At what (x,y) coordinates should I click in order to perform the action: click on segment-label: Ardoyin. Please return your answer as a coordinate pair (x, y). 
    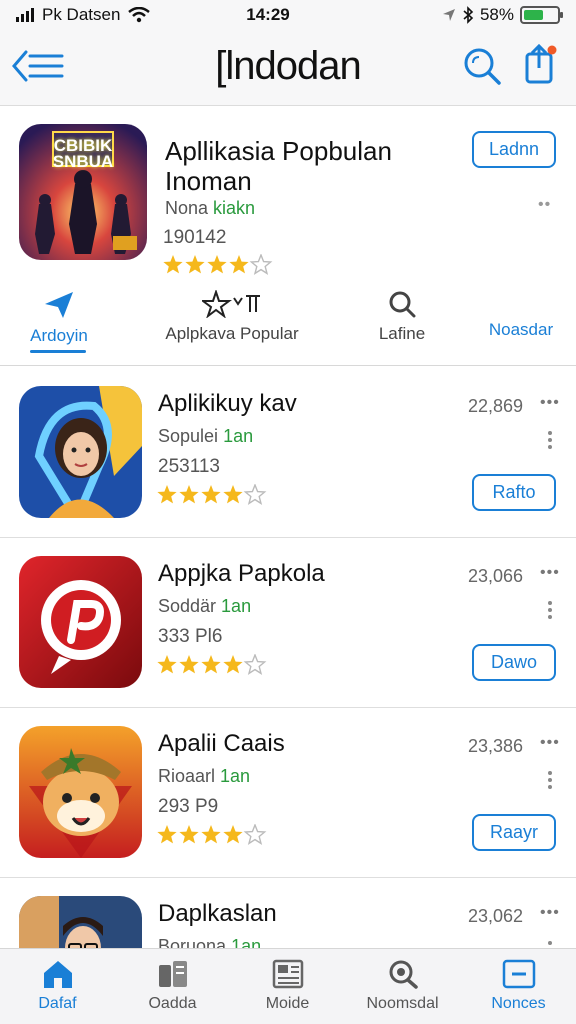
    Looking at the image, I should click on (59, 335).